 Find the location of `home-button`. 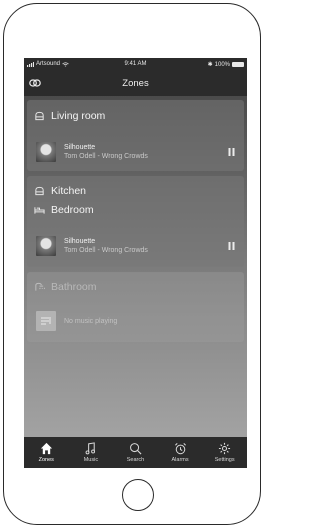

home-button is located at coordinates (138, 495).